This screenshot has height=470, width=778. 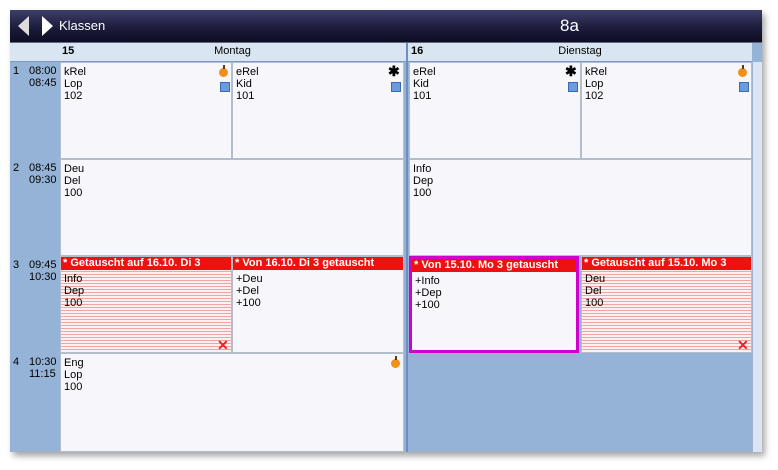 I want to click on lesson-tue-p1-erel: eRel Kid 101 ✱, so click(x=495, y=110).